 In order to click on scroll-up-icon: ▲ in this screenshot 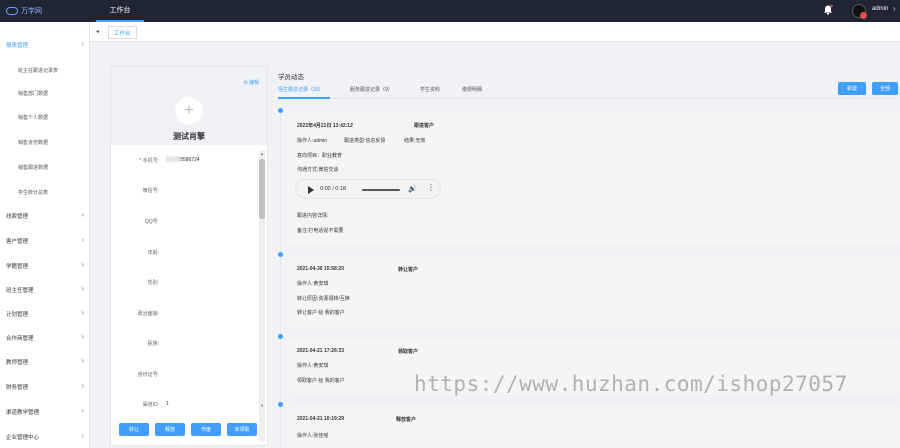, I will do `click(262, 154)`.